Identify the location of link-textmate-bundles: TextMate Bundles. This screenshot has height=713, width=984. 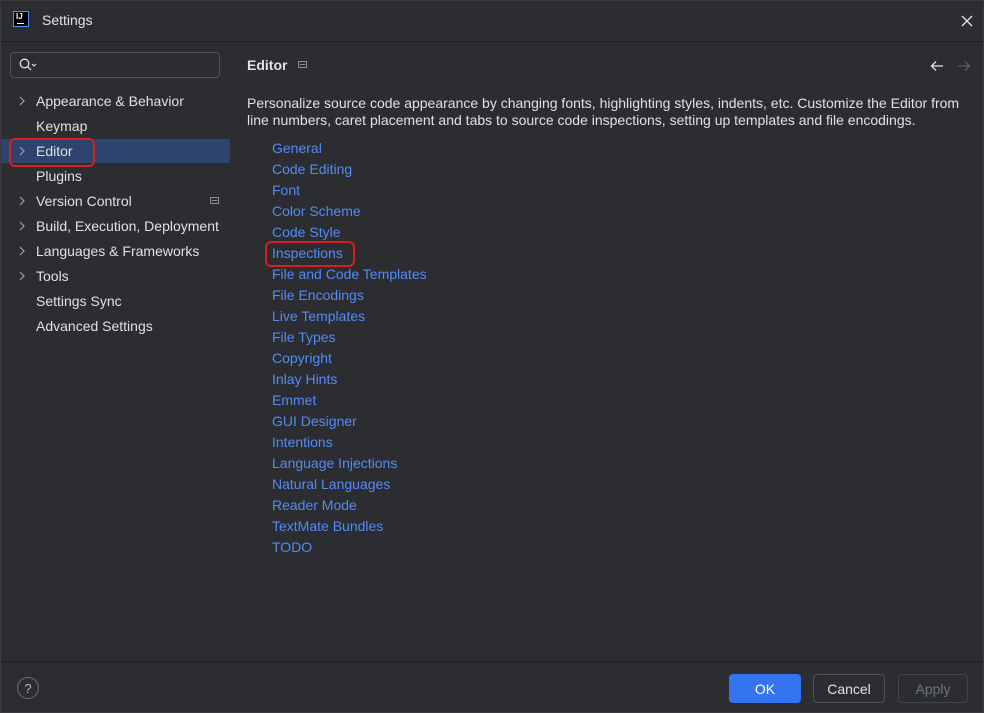
(327, 526).